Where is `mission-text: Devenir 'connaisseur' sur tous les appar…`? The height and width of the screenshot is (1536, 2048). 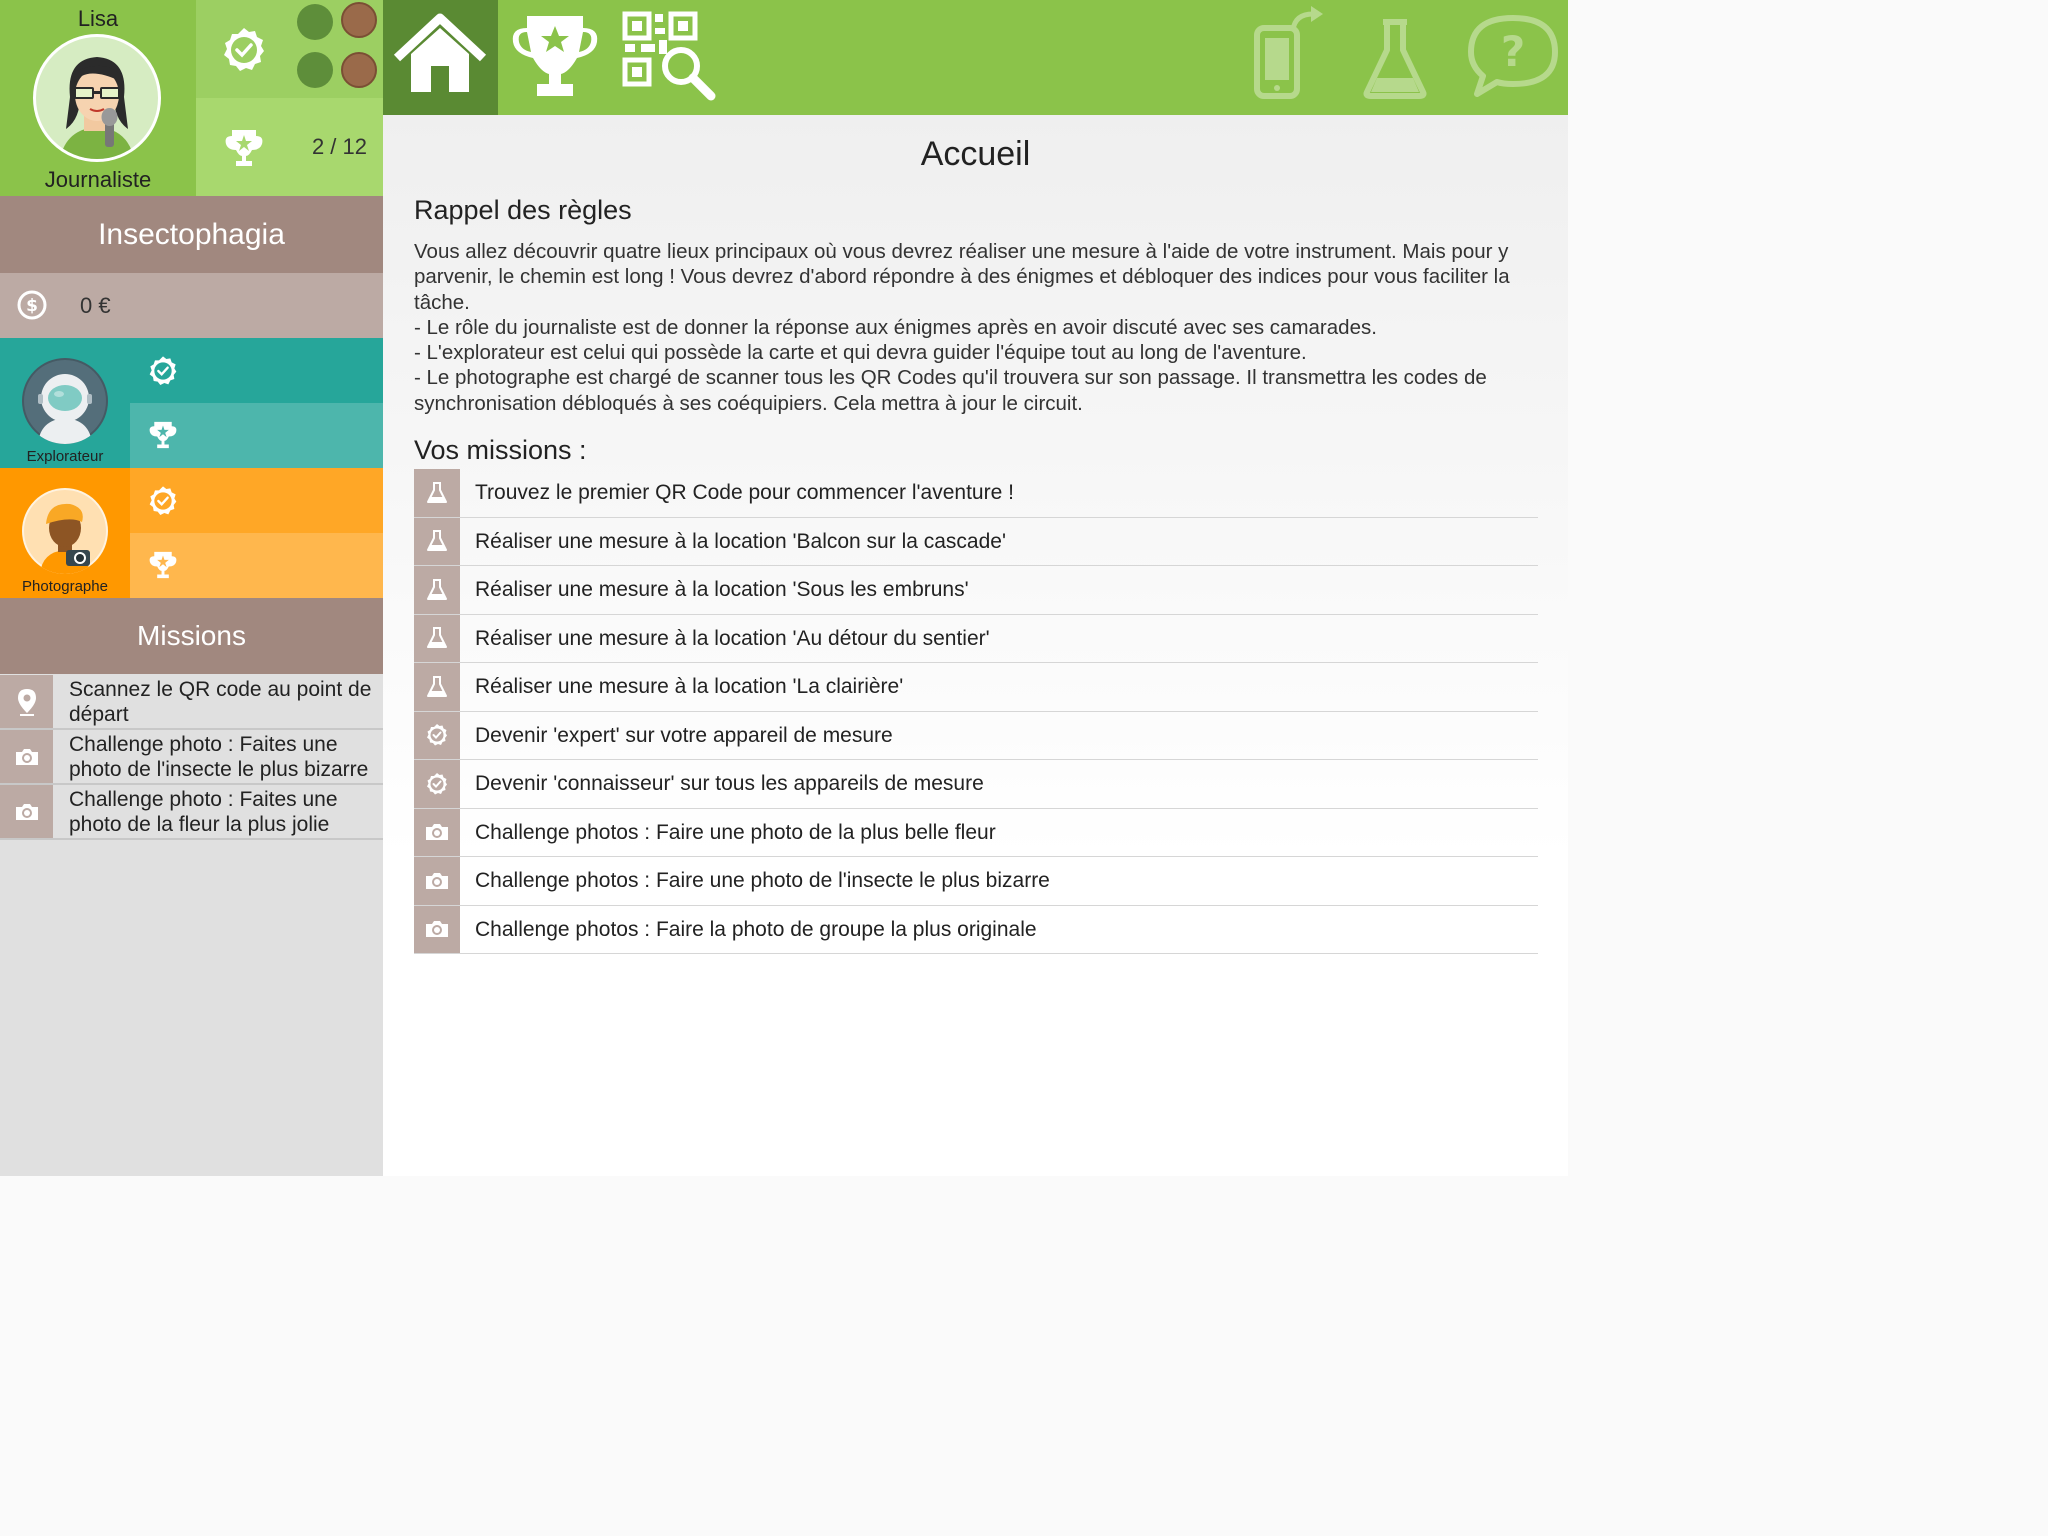 mission-text: Devenir 'connaisseur' sur tous les appar… is located at coordinates (729, 783).